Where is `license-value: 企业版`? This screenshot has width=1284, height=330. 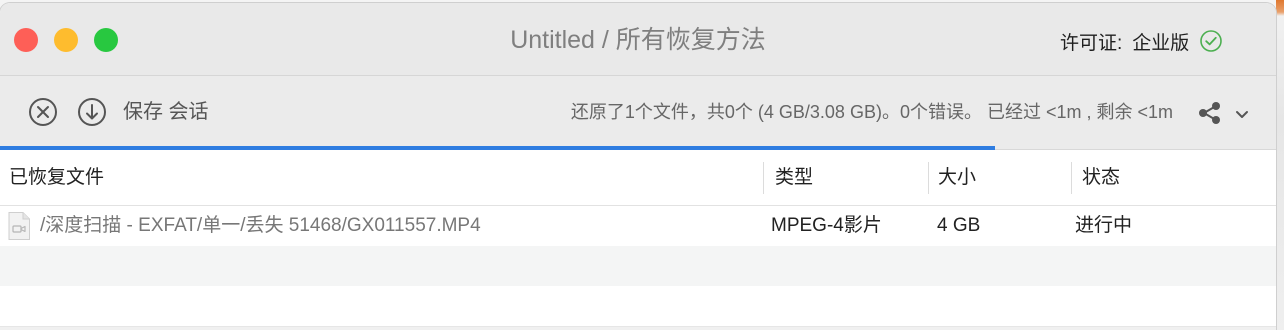
license-value: 企业版 is located at coordinates (1161, 43).